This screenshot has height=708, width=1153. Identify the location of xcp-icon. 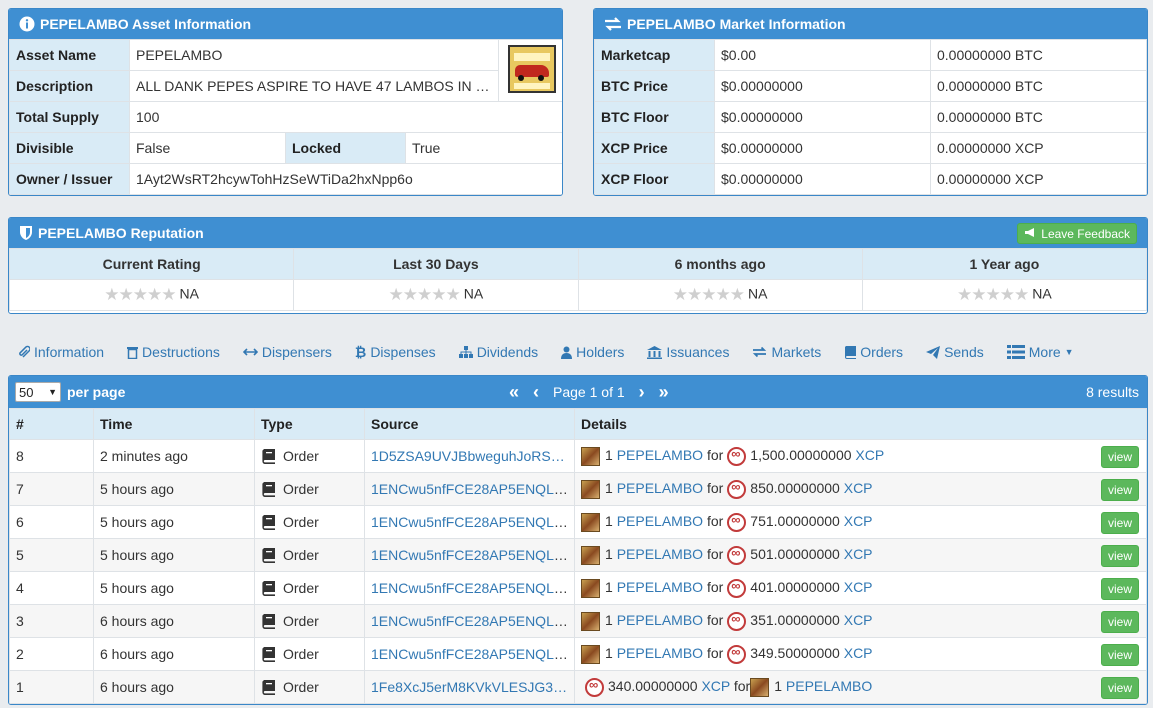
(737, 621).